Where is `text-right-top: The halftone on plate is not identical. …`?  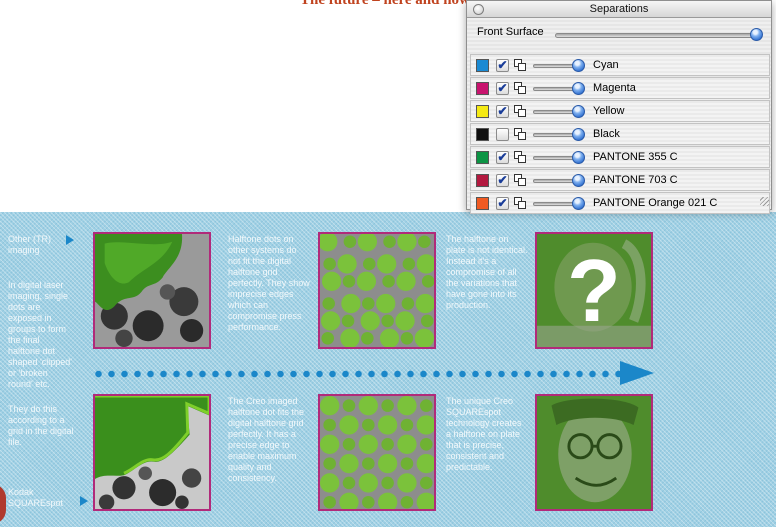 text-right-top: The halftone on plate is not identical. … is located at coordinates (487, 272).